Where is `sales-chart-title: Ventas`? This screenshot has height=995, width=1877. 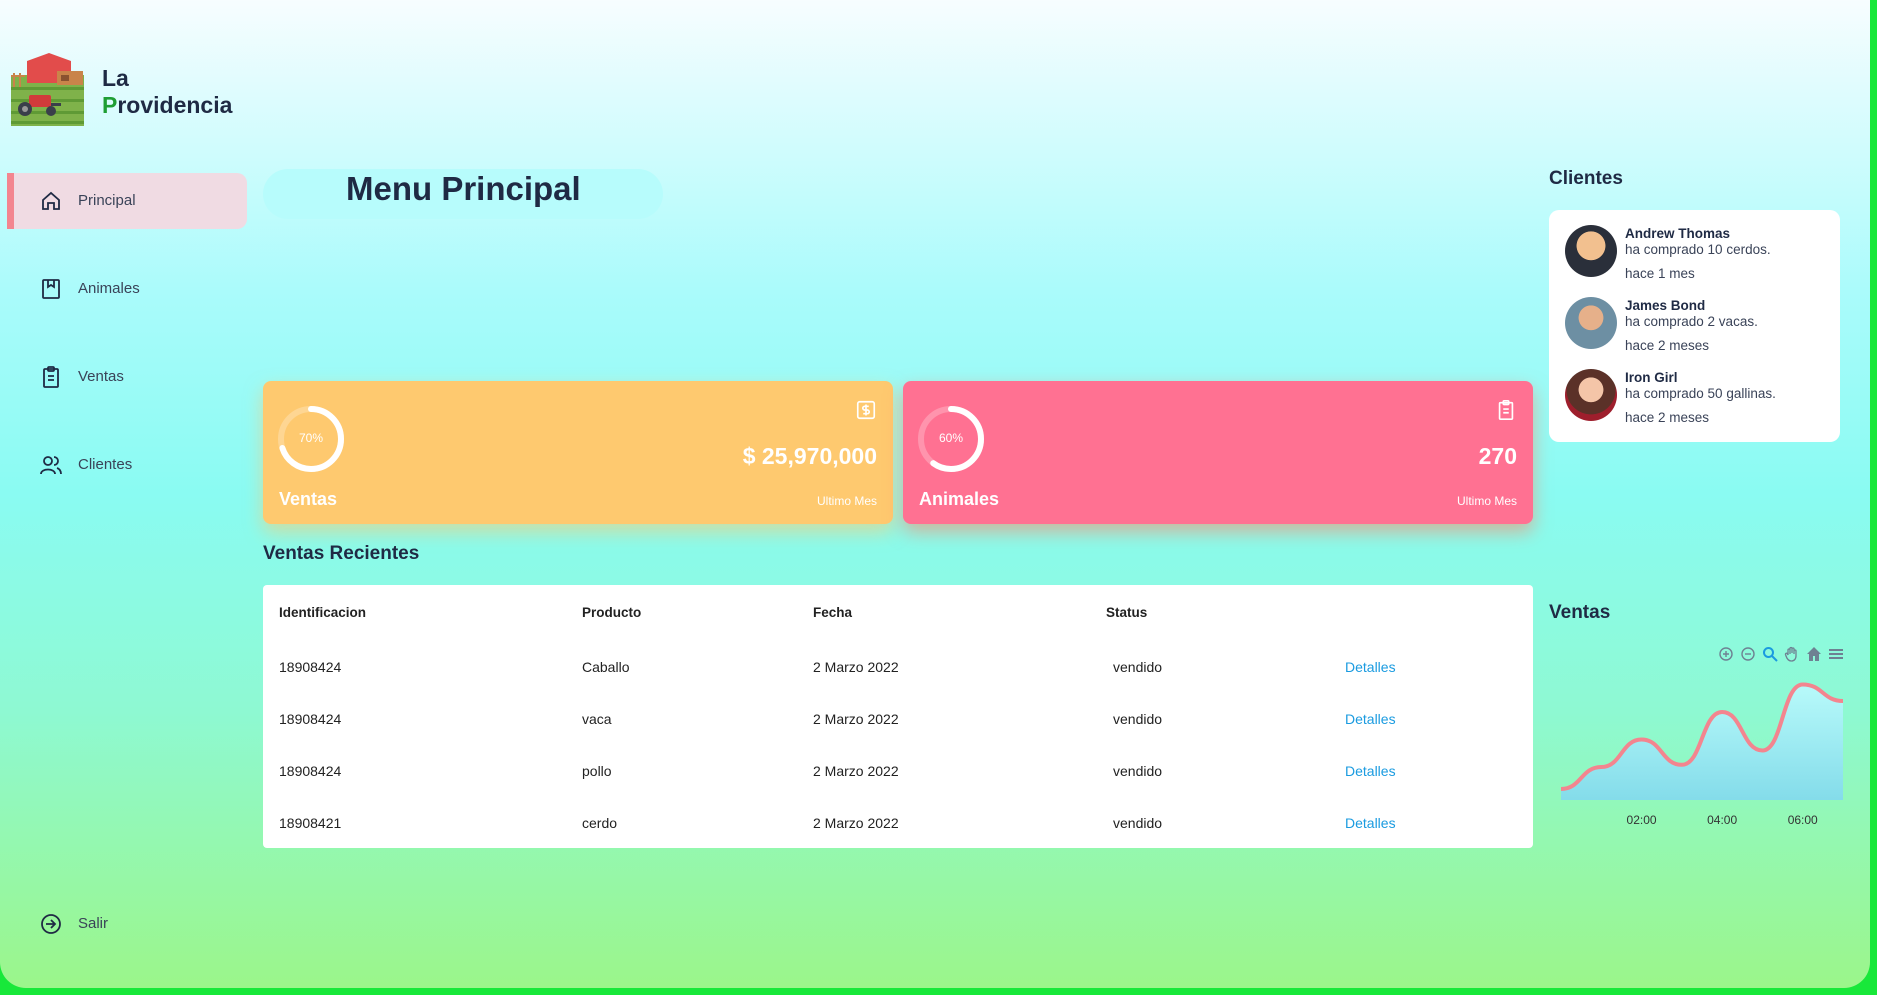 sales-chart-title: Ventas is located at coordinates (1580, 612).